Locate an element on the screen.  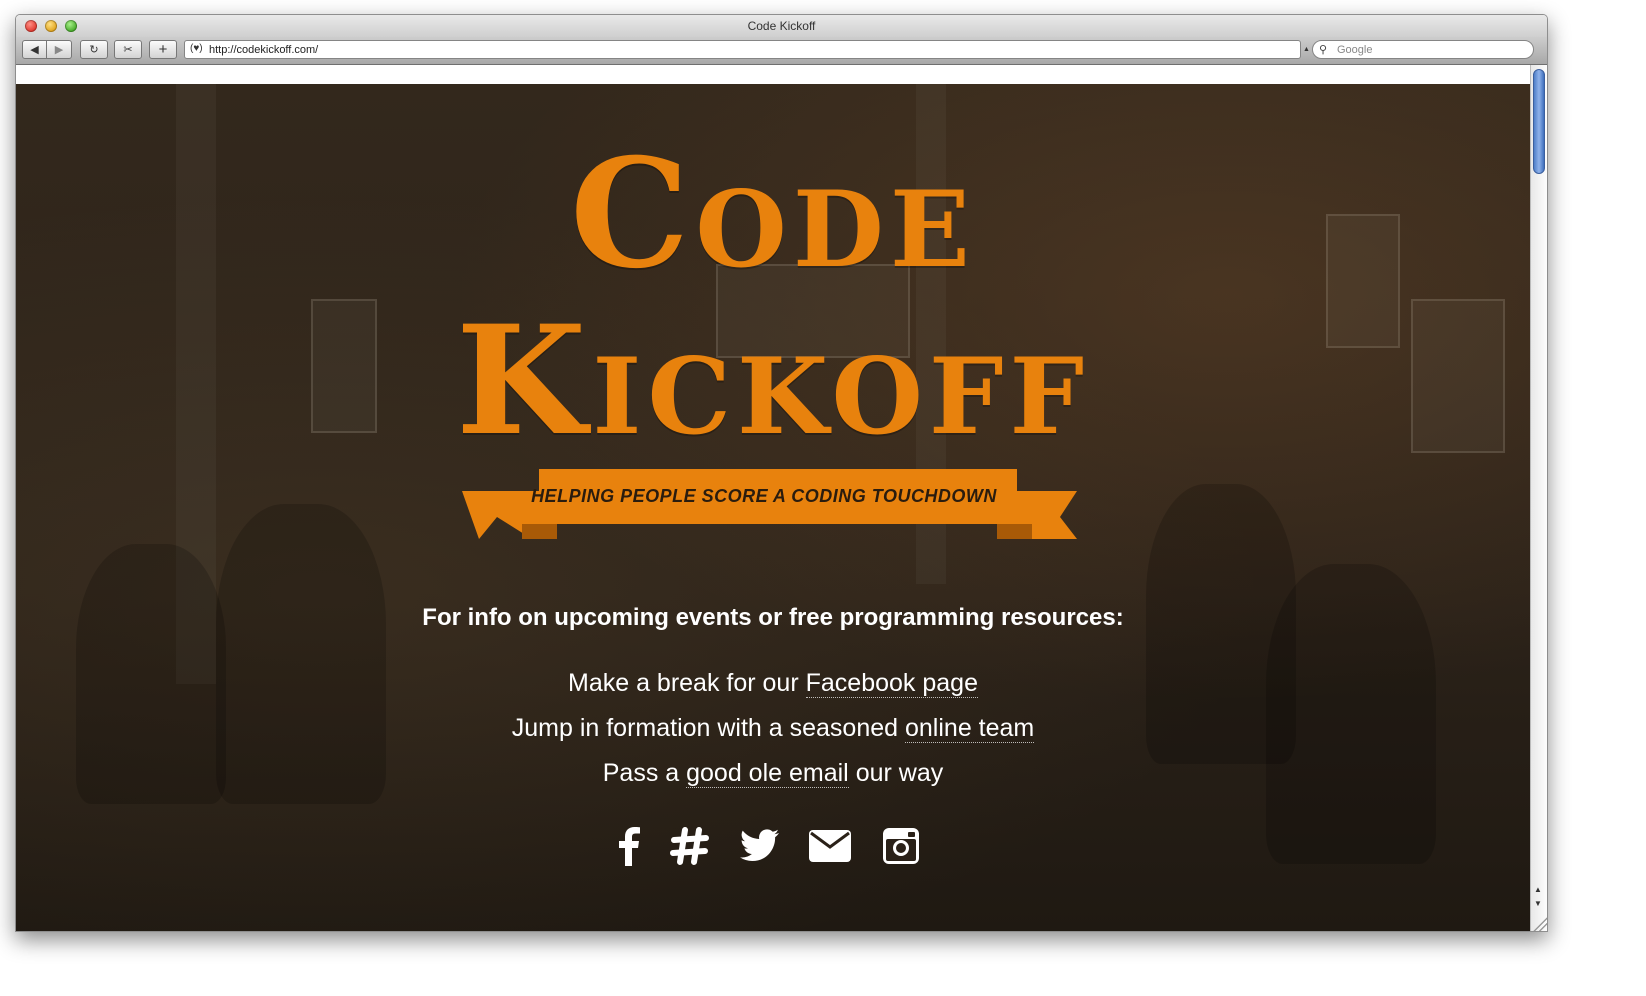
address-dropdown-icon: ▲ is located at coordinates (1306, 49).